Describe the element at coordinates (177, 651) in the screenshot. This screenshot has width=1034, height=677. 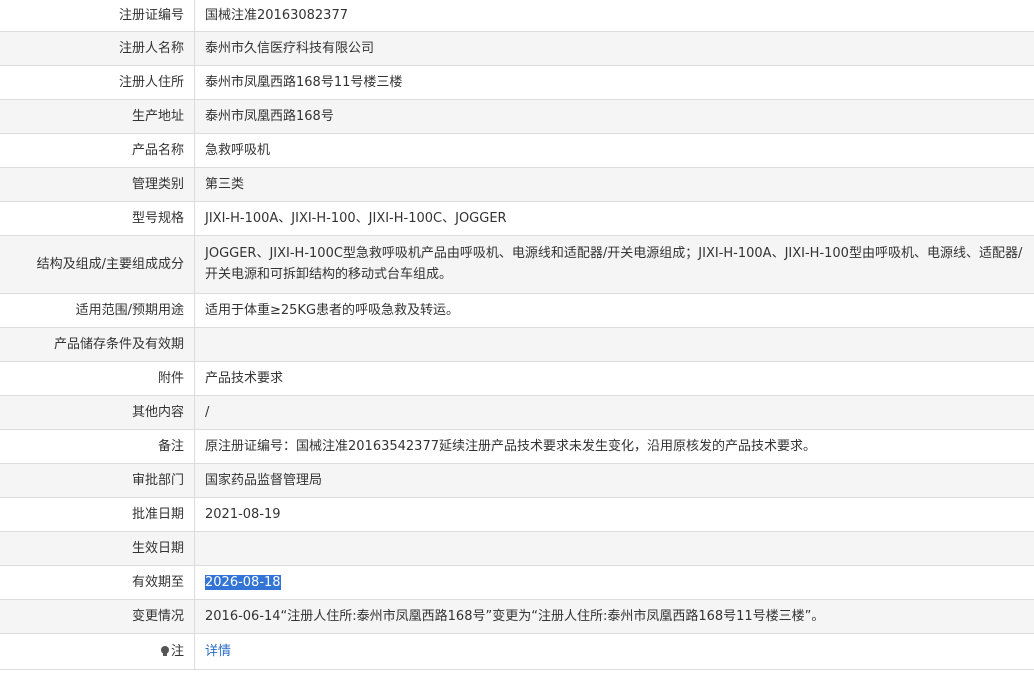
I see `label-note: 注` at that location.